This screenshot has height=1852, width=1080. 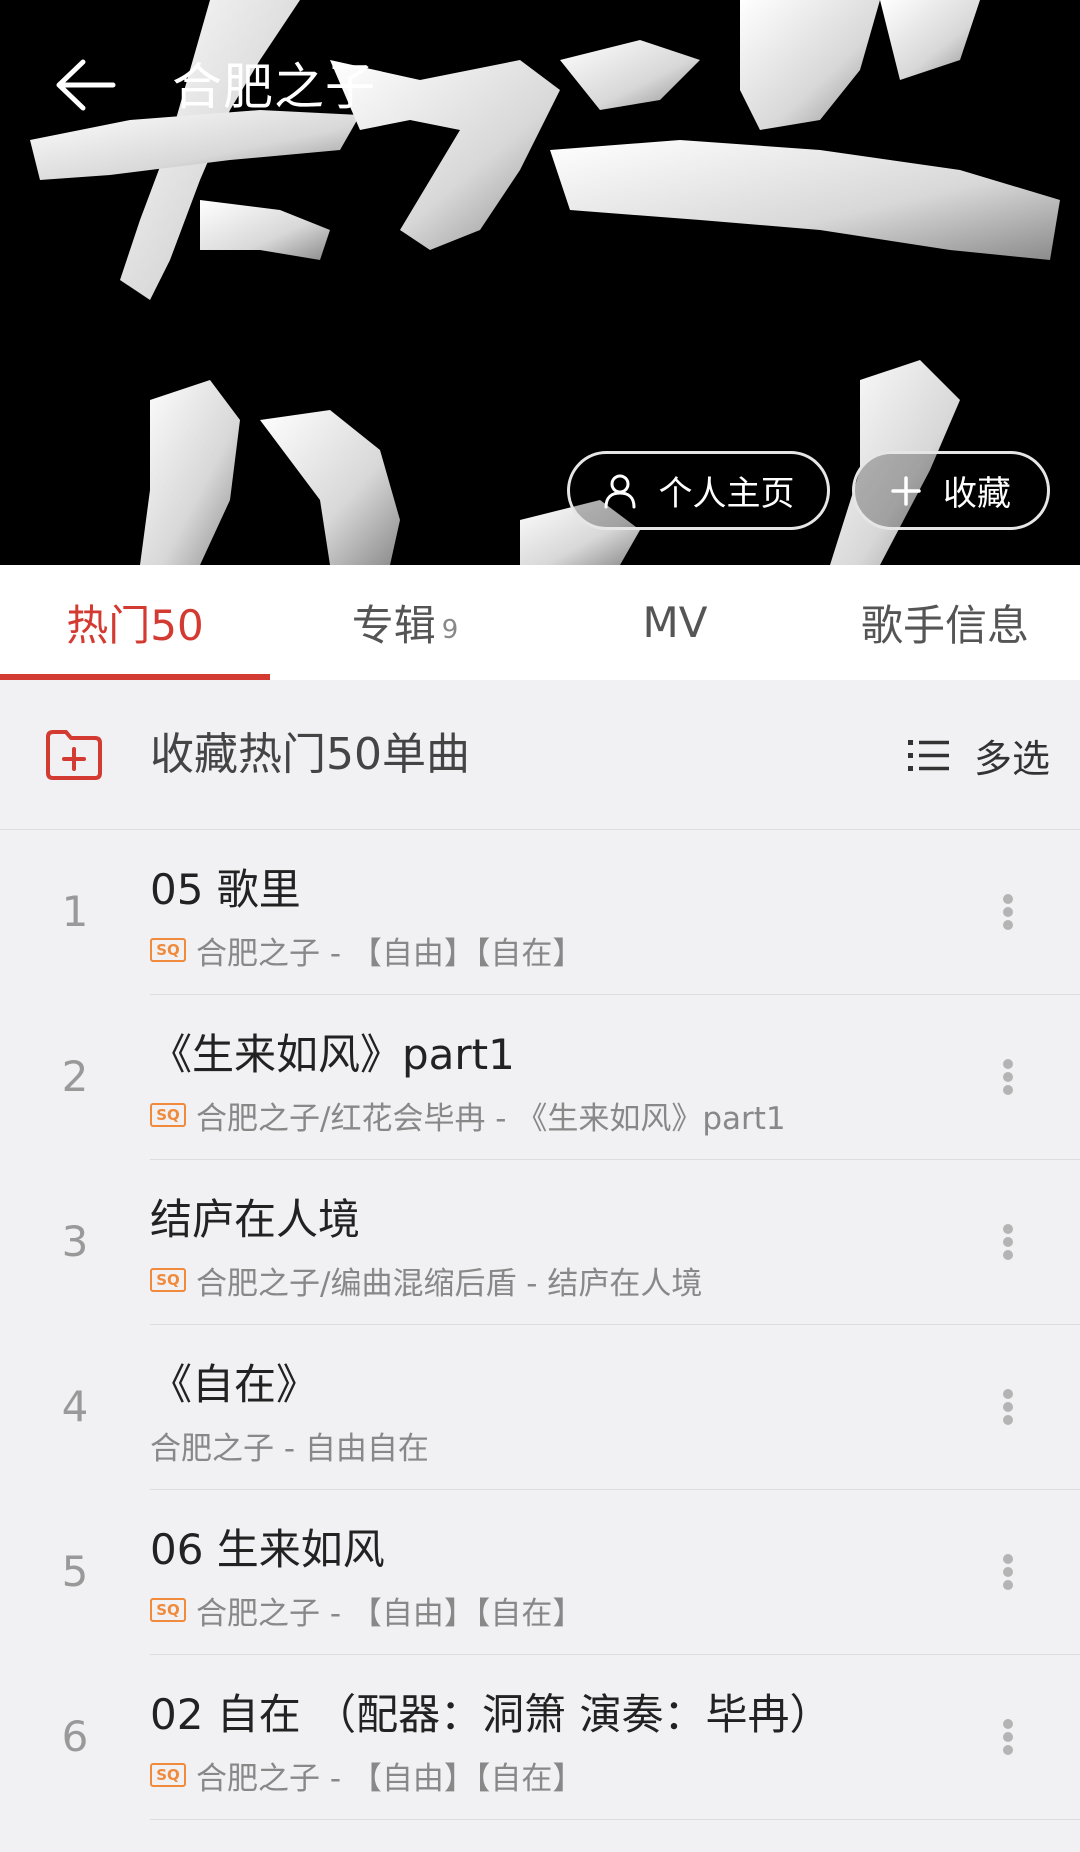 I want to click on song-title: 结庐在人境, so click(x=255, y=1219).